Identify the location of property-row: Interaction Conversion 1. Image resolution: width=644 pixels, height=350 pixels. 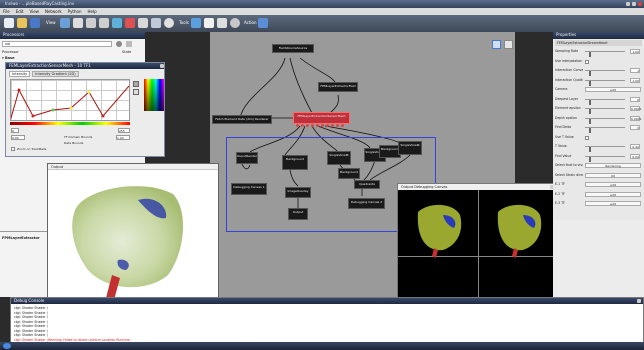
(599, 71).